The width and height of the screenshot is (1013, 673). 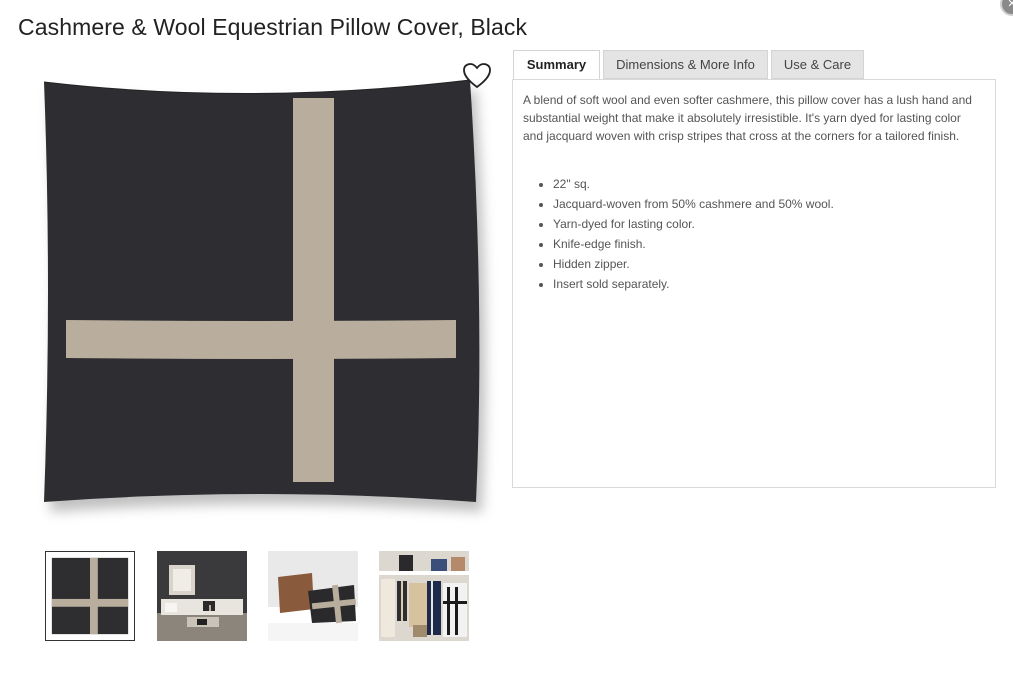 What do you see at coordinates (90, 596) in the screenshot?
I see `thumbnail-pillow-front` at bounding box center [90, 596].